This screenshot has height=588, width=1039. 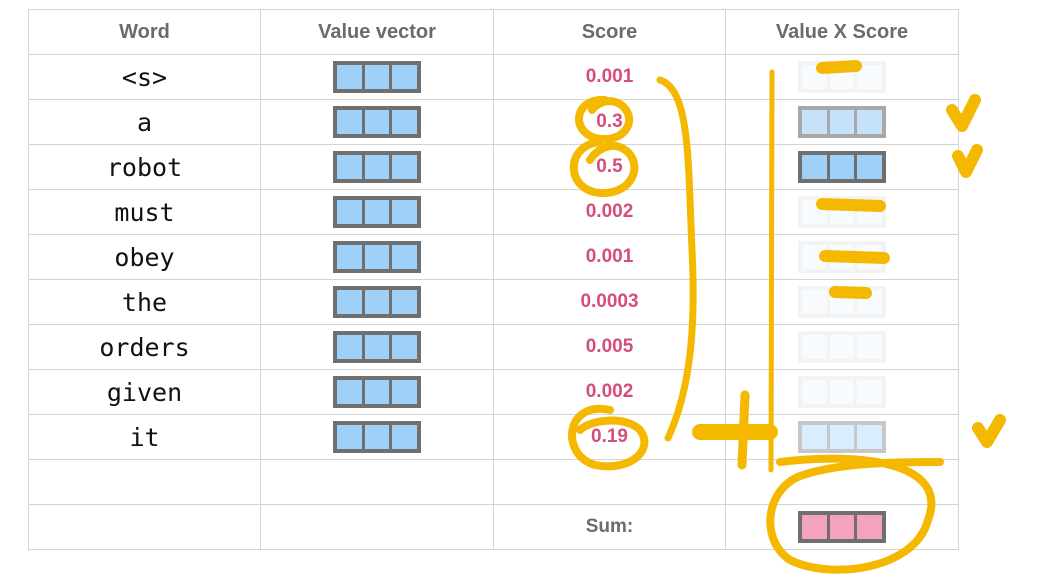 I want to click on word-cell: robot, so click(x=144, y=167).